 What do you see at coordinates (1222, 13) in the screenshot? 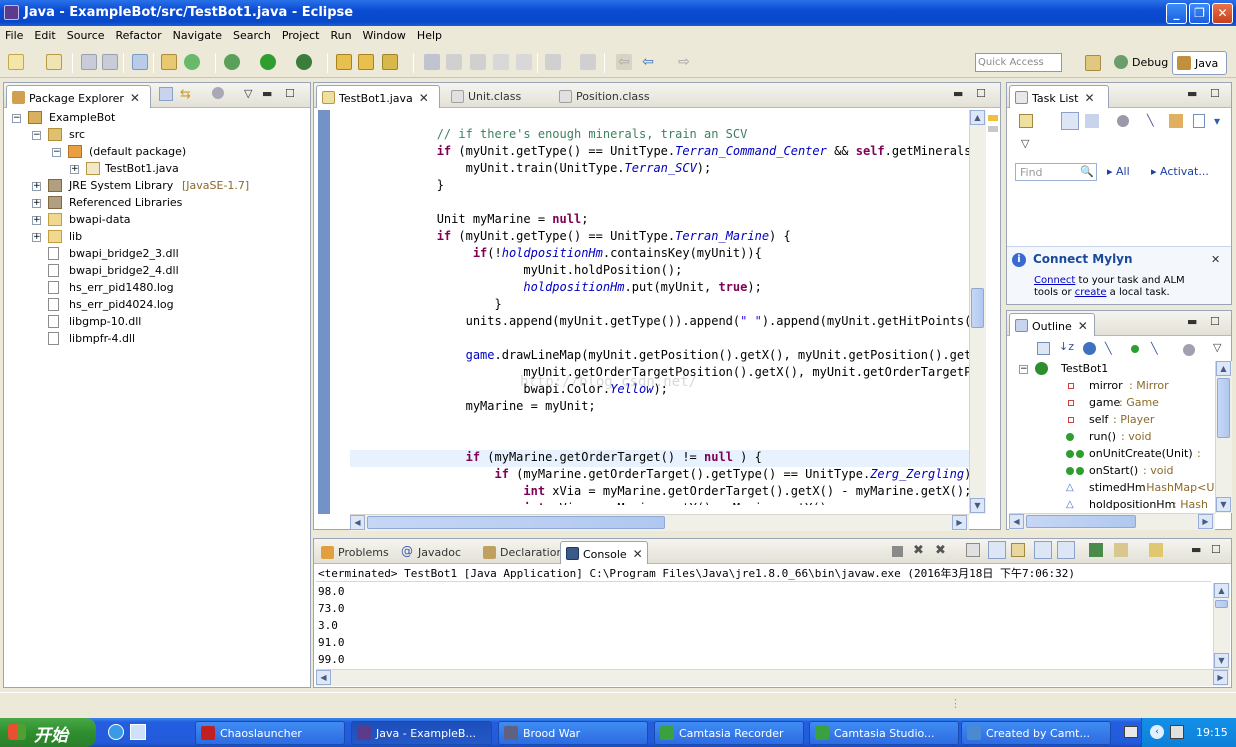
I see `close-button: ✕` at bounding box center [1222, 13].